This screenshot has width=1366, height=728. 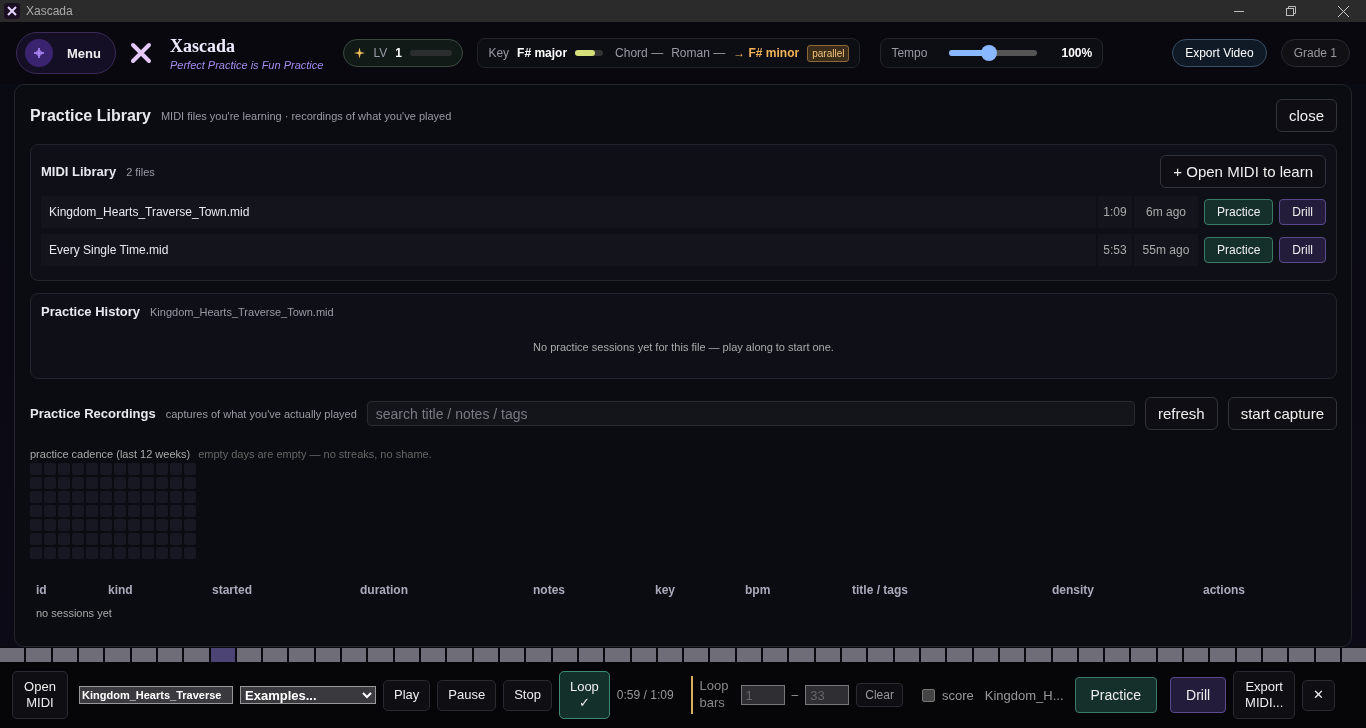 What do you see at coordinates (1291, 11) in the screenshot?
I see `restore-icon` at bounding box center [1291, 11].